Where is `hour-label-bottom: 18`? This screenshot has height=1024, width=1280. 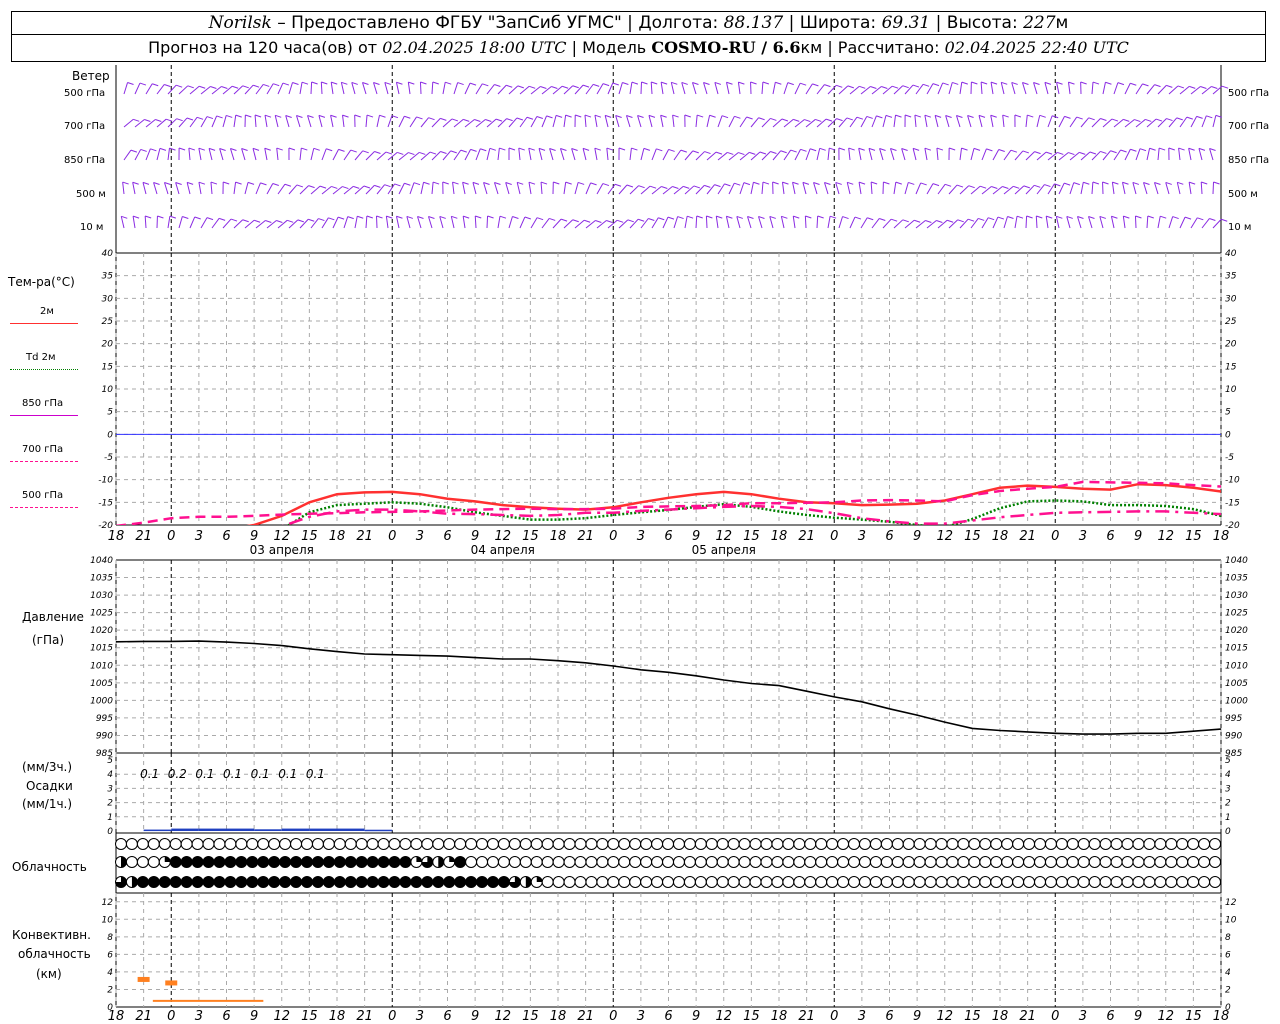
hour-label-bottom: 18 is located at coordinates (558, 1016).